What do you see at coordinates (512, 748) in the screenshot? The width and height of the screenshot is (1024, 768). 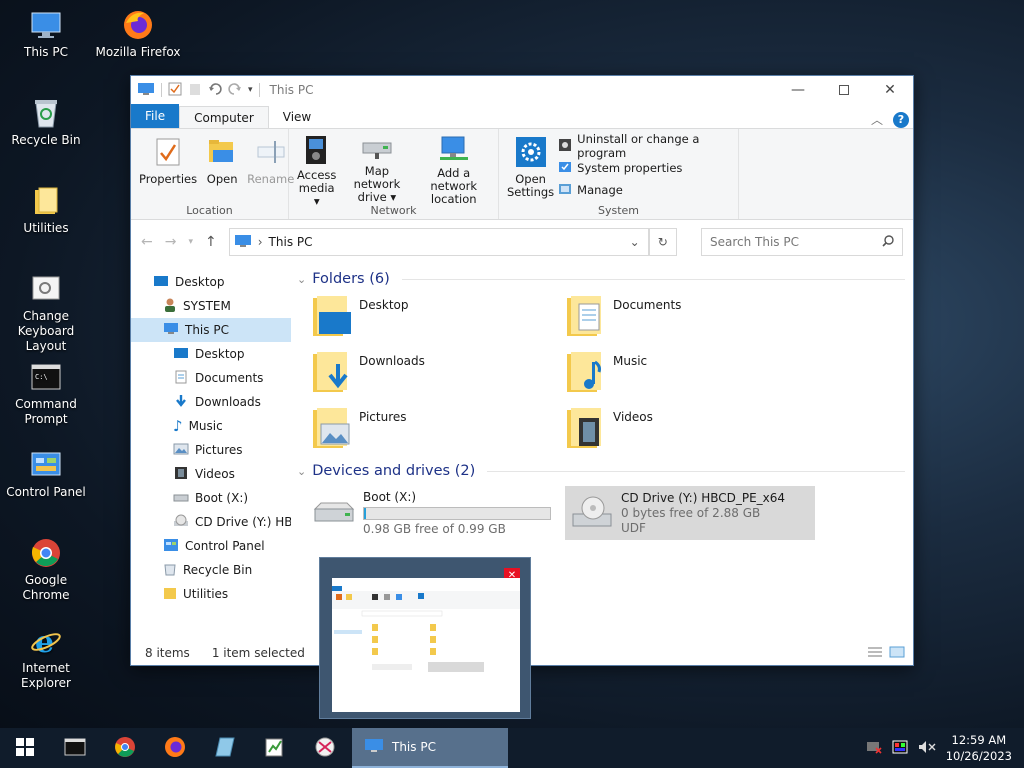 I see `taskbar: This PC 12:59 AM 10/26/2023` at bounding box center [512, 748].